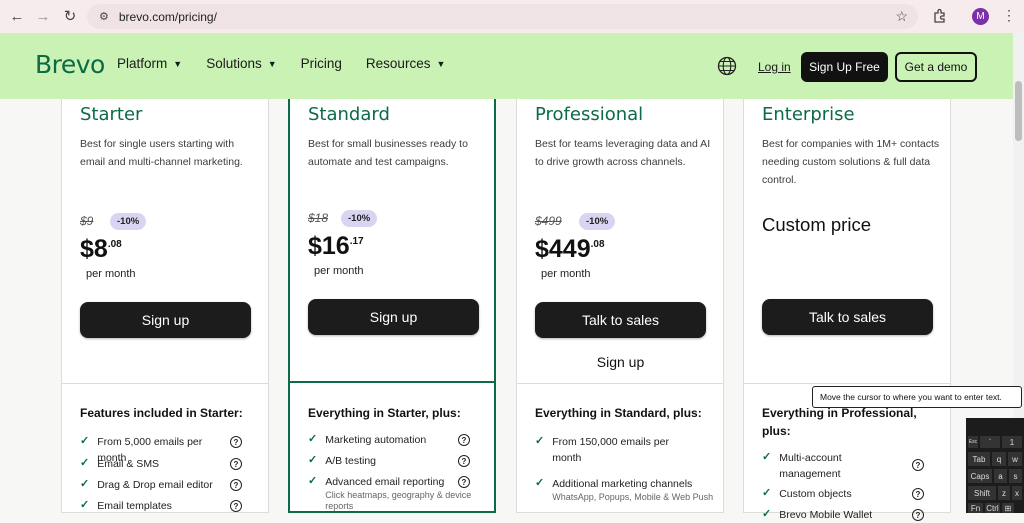 This screenshot has height=523, width=1024. I want to click on feature-text: A/B testing, so click(350, 461).